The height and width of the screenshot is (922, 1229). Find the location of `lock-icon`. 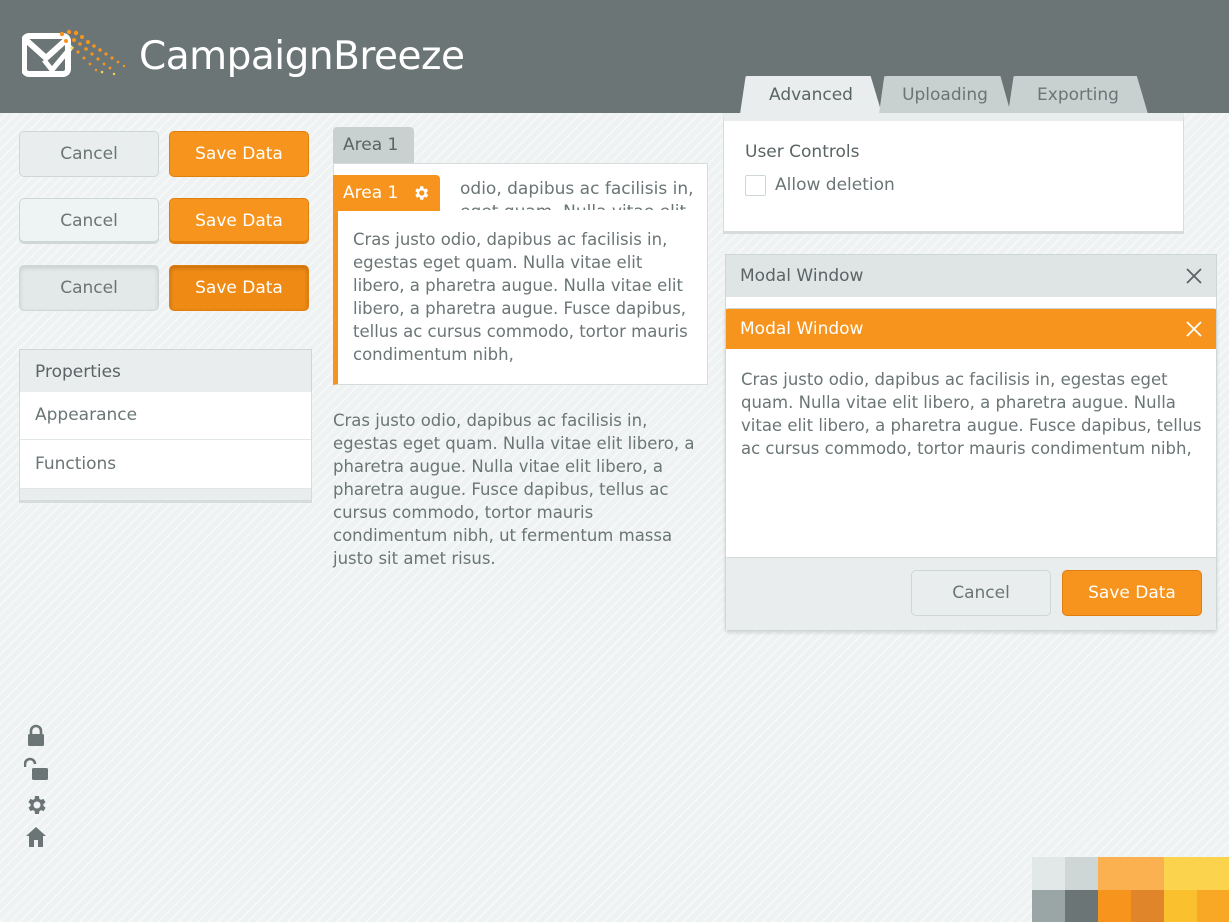

lock-icon is located at coordinates (36, 736).